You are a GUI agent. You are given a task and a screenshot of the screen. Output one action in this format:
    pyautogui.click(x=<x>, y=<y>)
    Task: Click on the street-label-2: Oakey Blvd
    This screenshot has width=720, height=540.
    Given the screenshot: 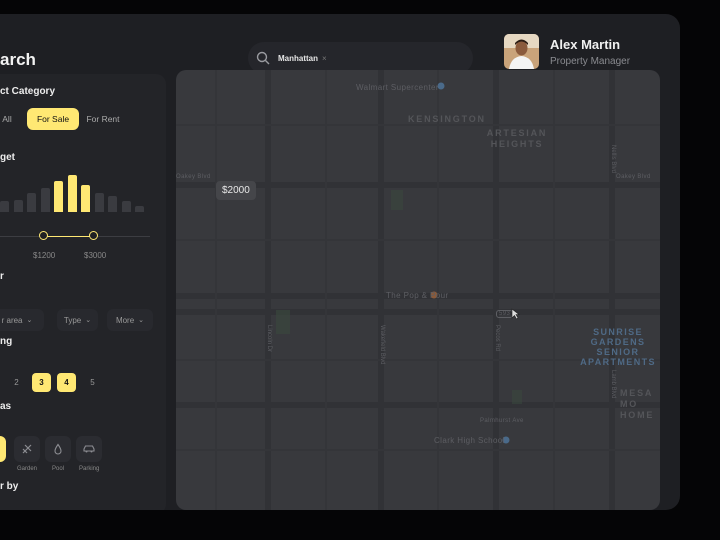 What is the action you would take?
    pyautogui.click(x=633, y=177)
    